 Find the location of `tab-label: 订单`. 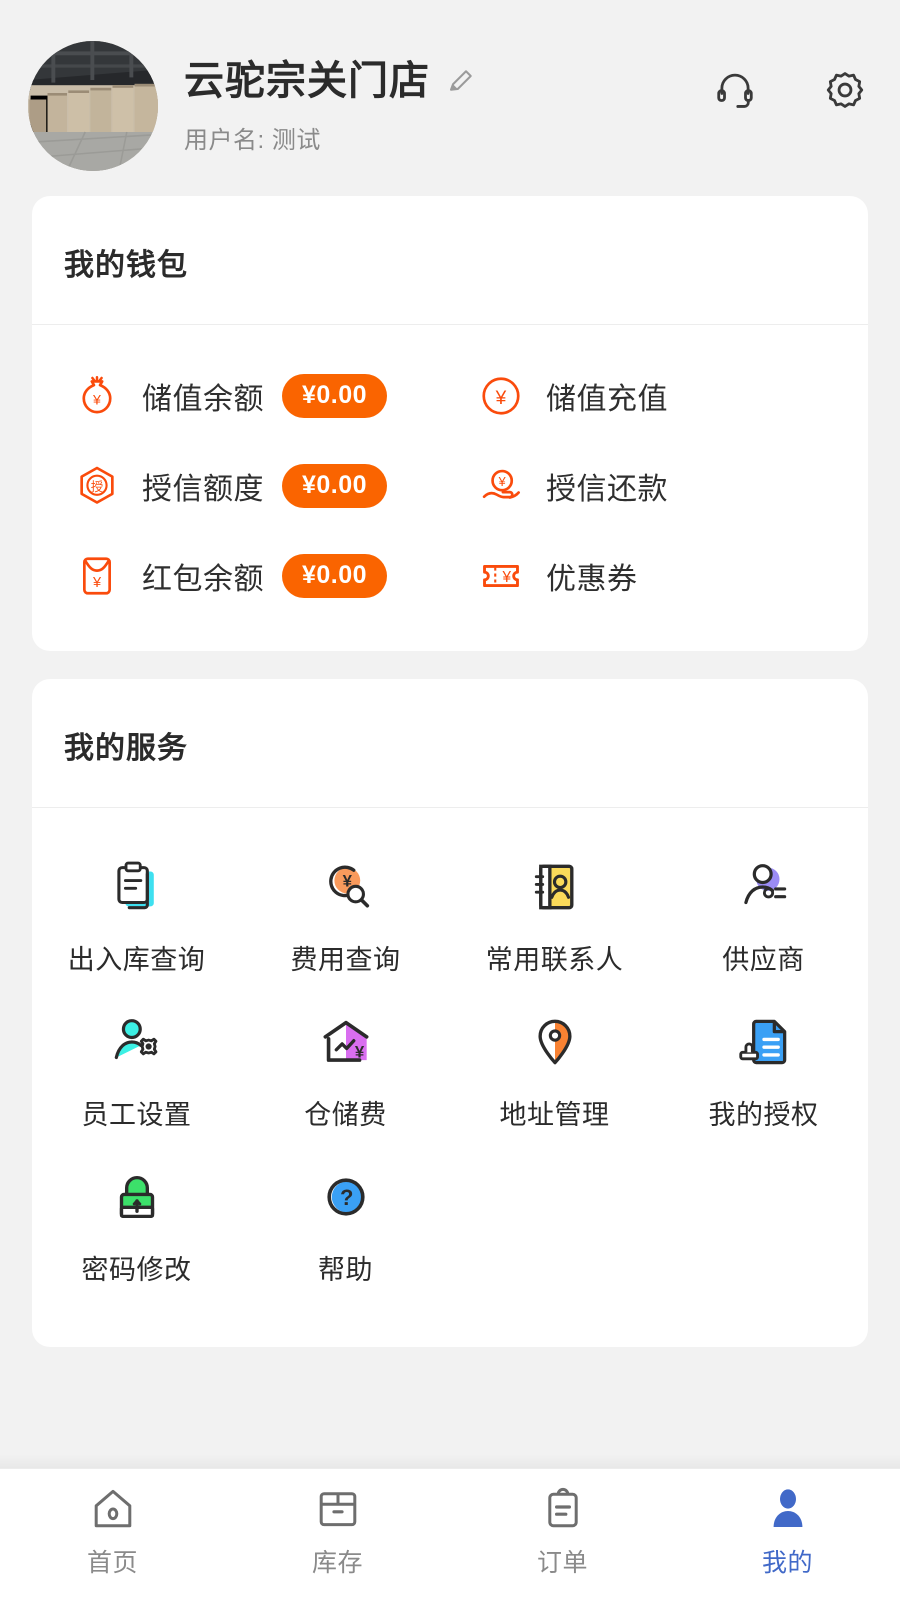

tab-label: 订单 is located at coordinates (562, 1563).